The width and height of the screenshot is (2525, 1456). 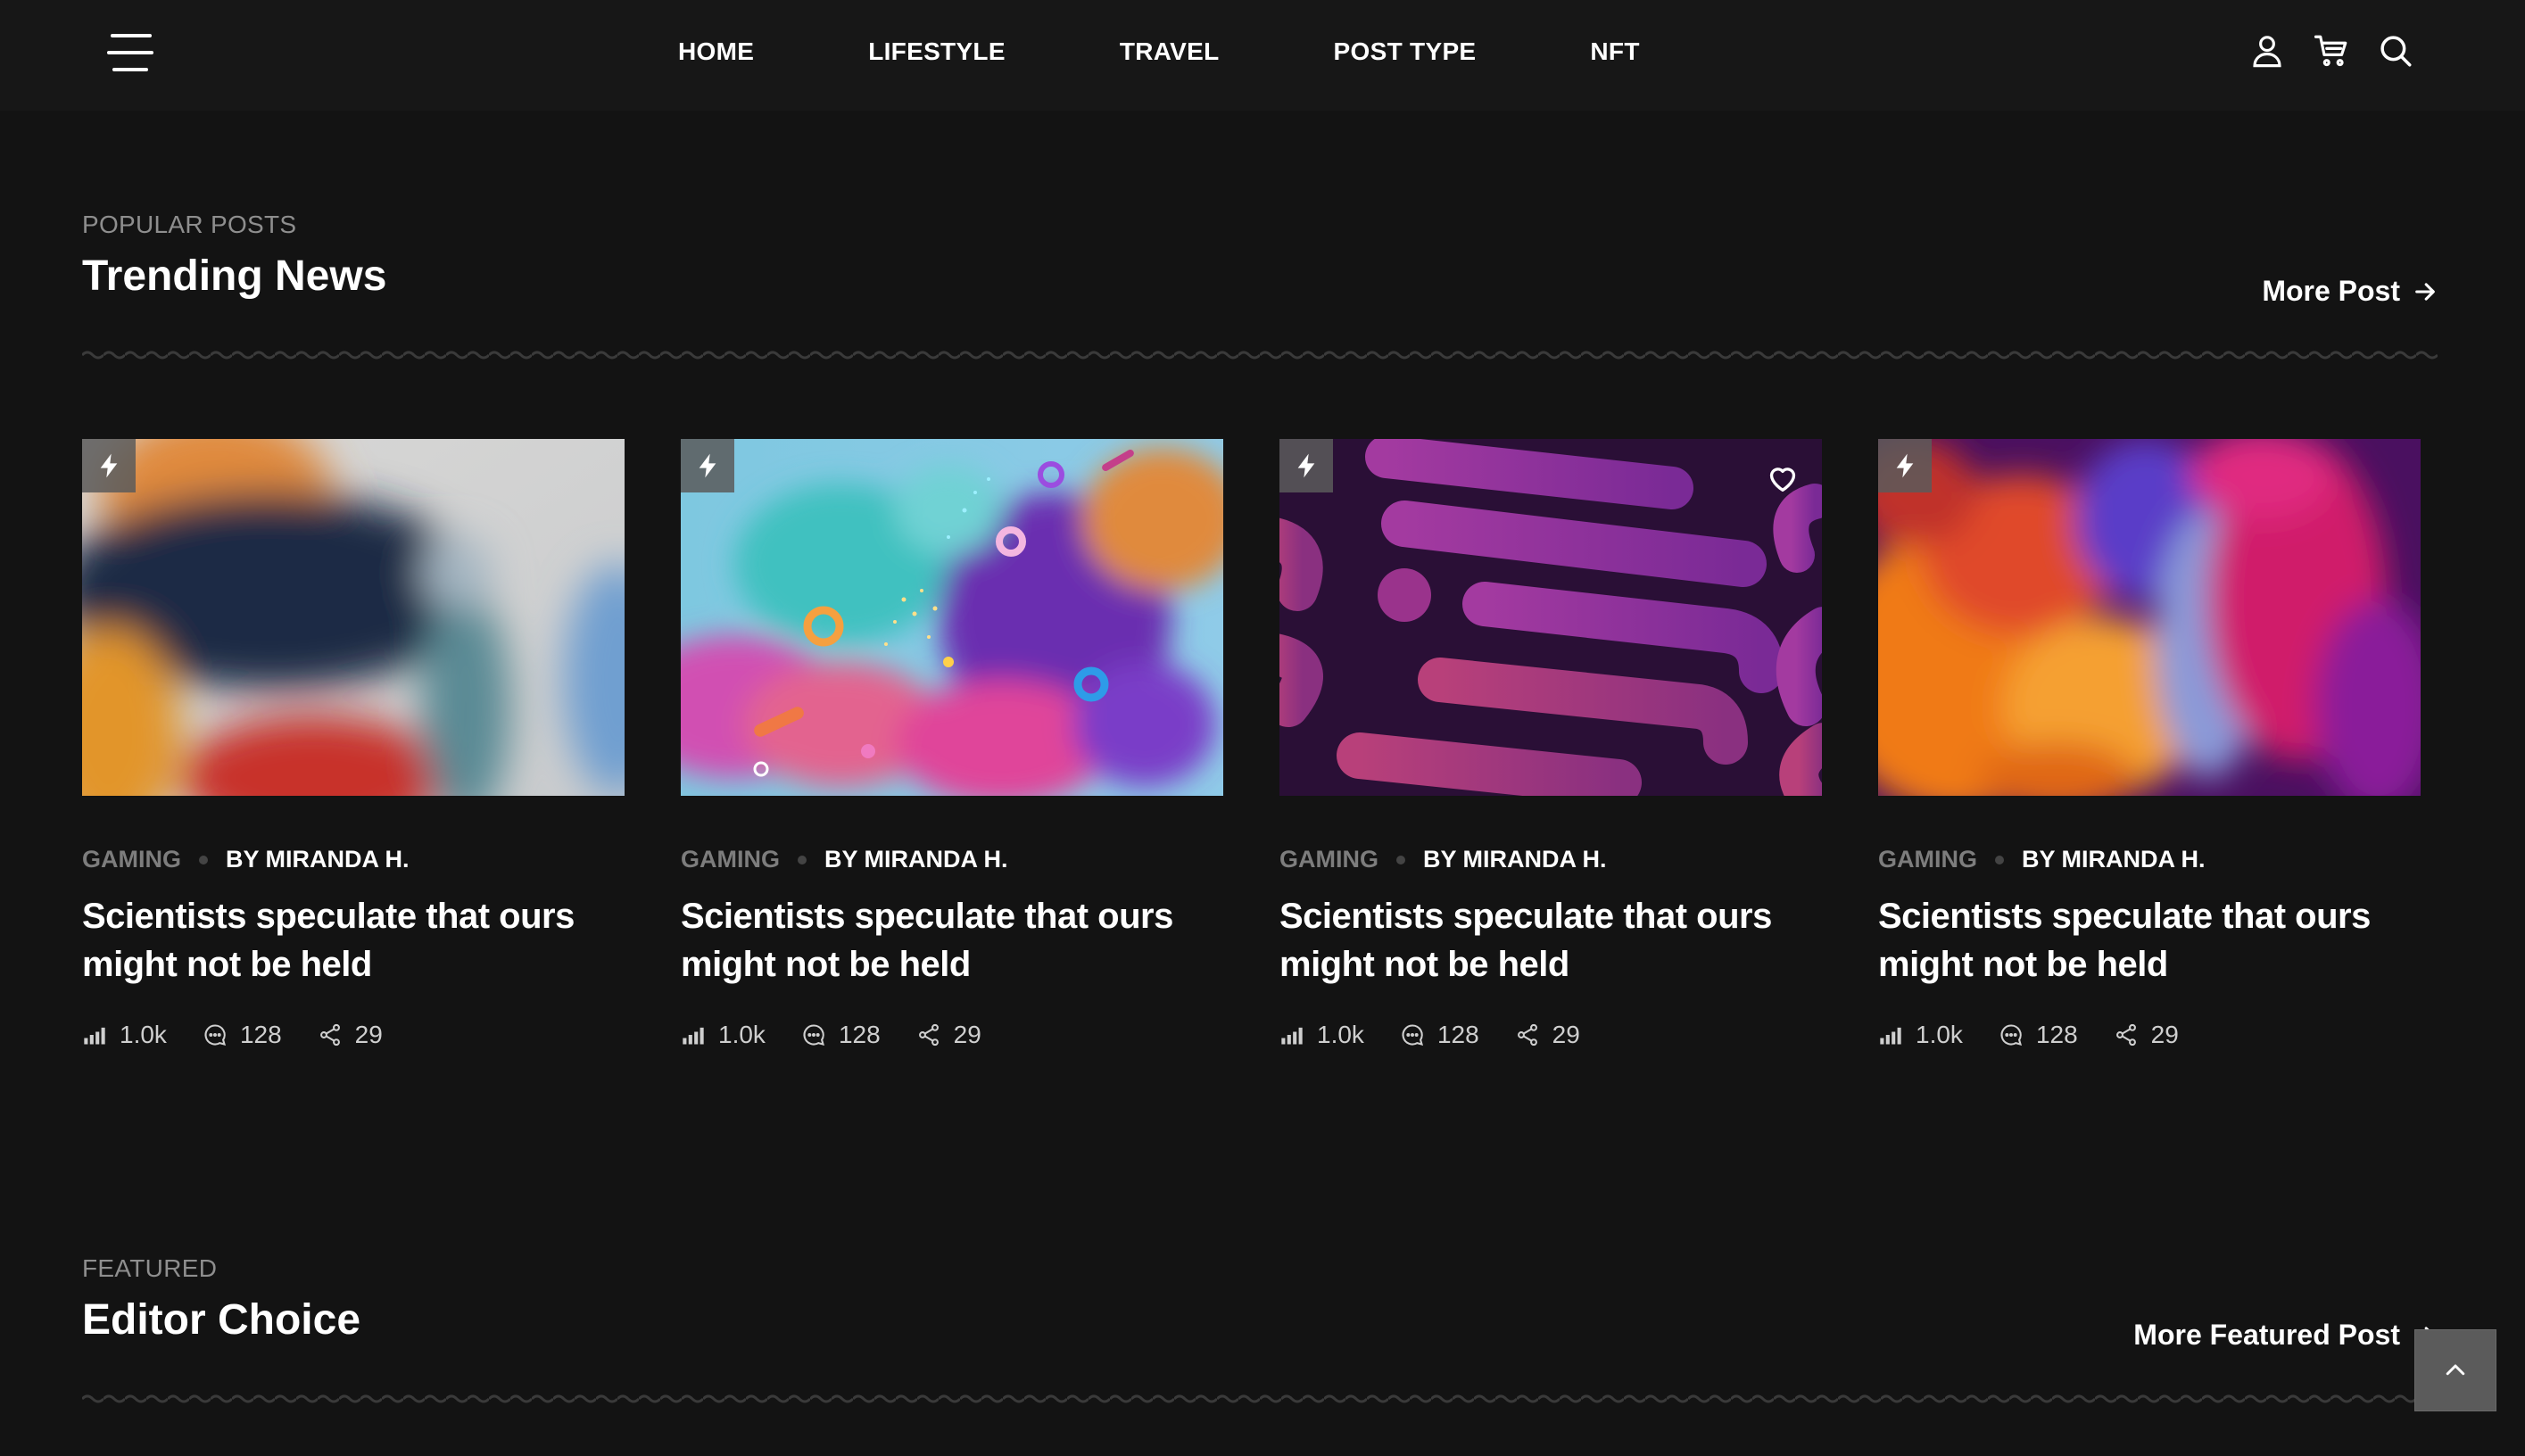 What do you see at coordinates (150, 1268) in the screenshot?
I see `section-label-featured: FEATURED` at bounding box center [150, 1268].